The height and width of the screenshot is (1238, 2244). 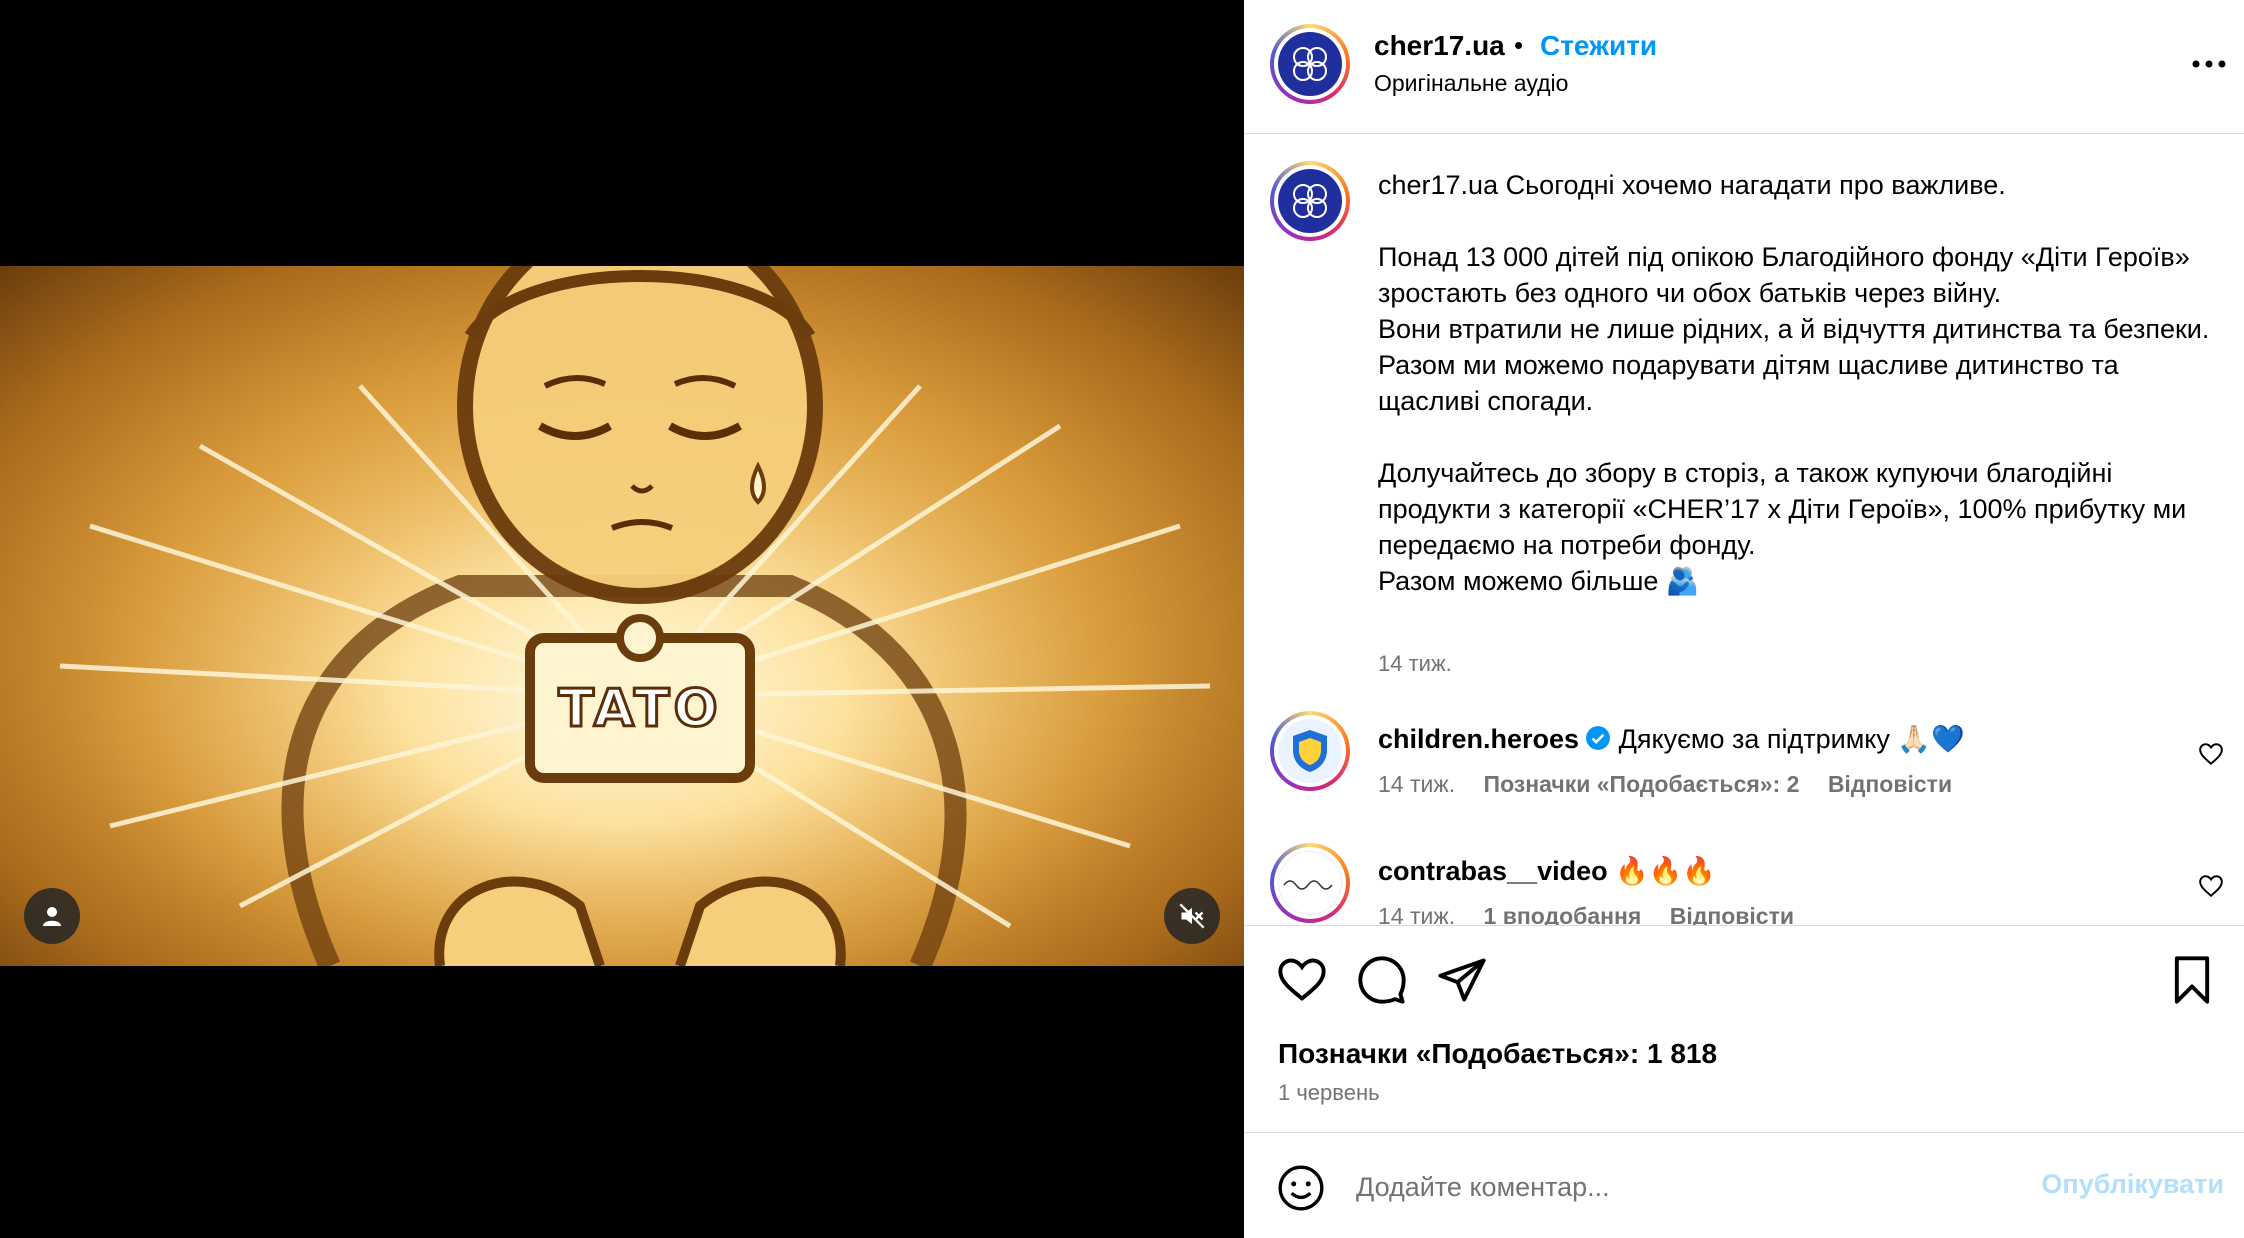 I want to click on commenter-username: contrabas__video, so click(x=1493, y=871).